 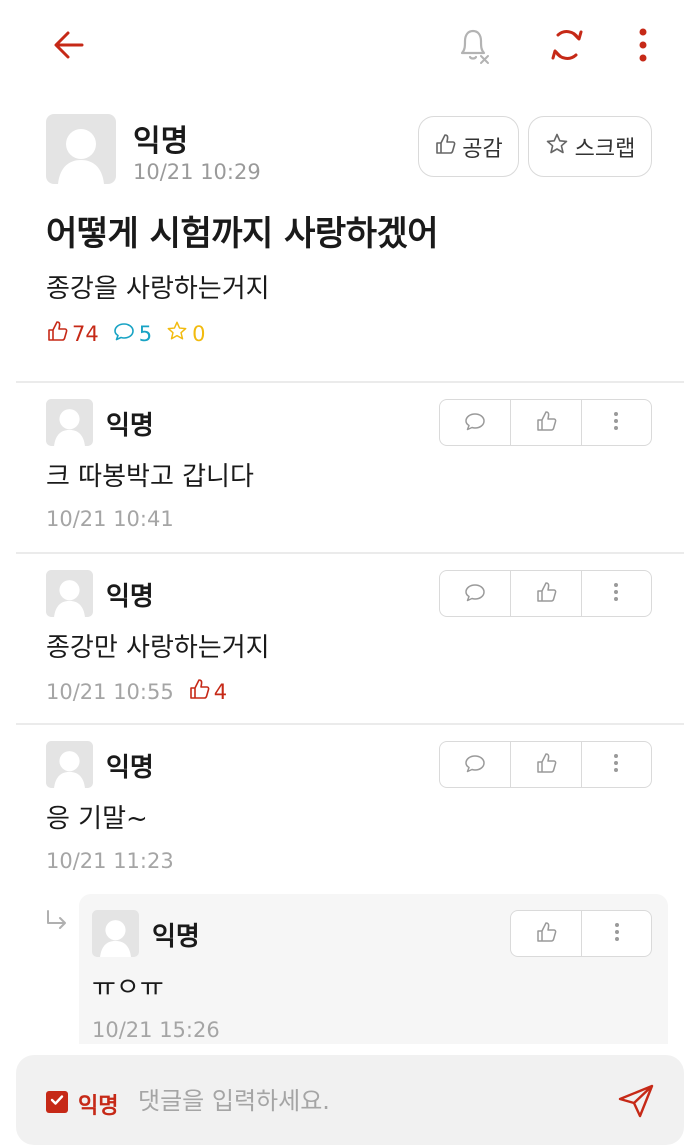 I want to click on check-icon, so click(x=57, y=1102).